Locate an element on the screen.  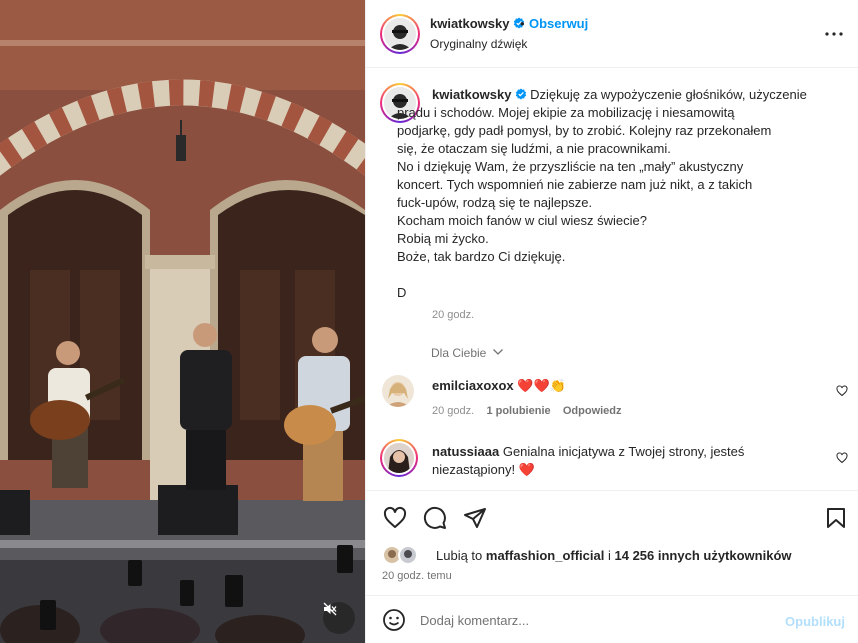
comment-timestamp: 20 godz. is located at coordinates (453, 411).